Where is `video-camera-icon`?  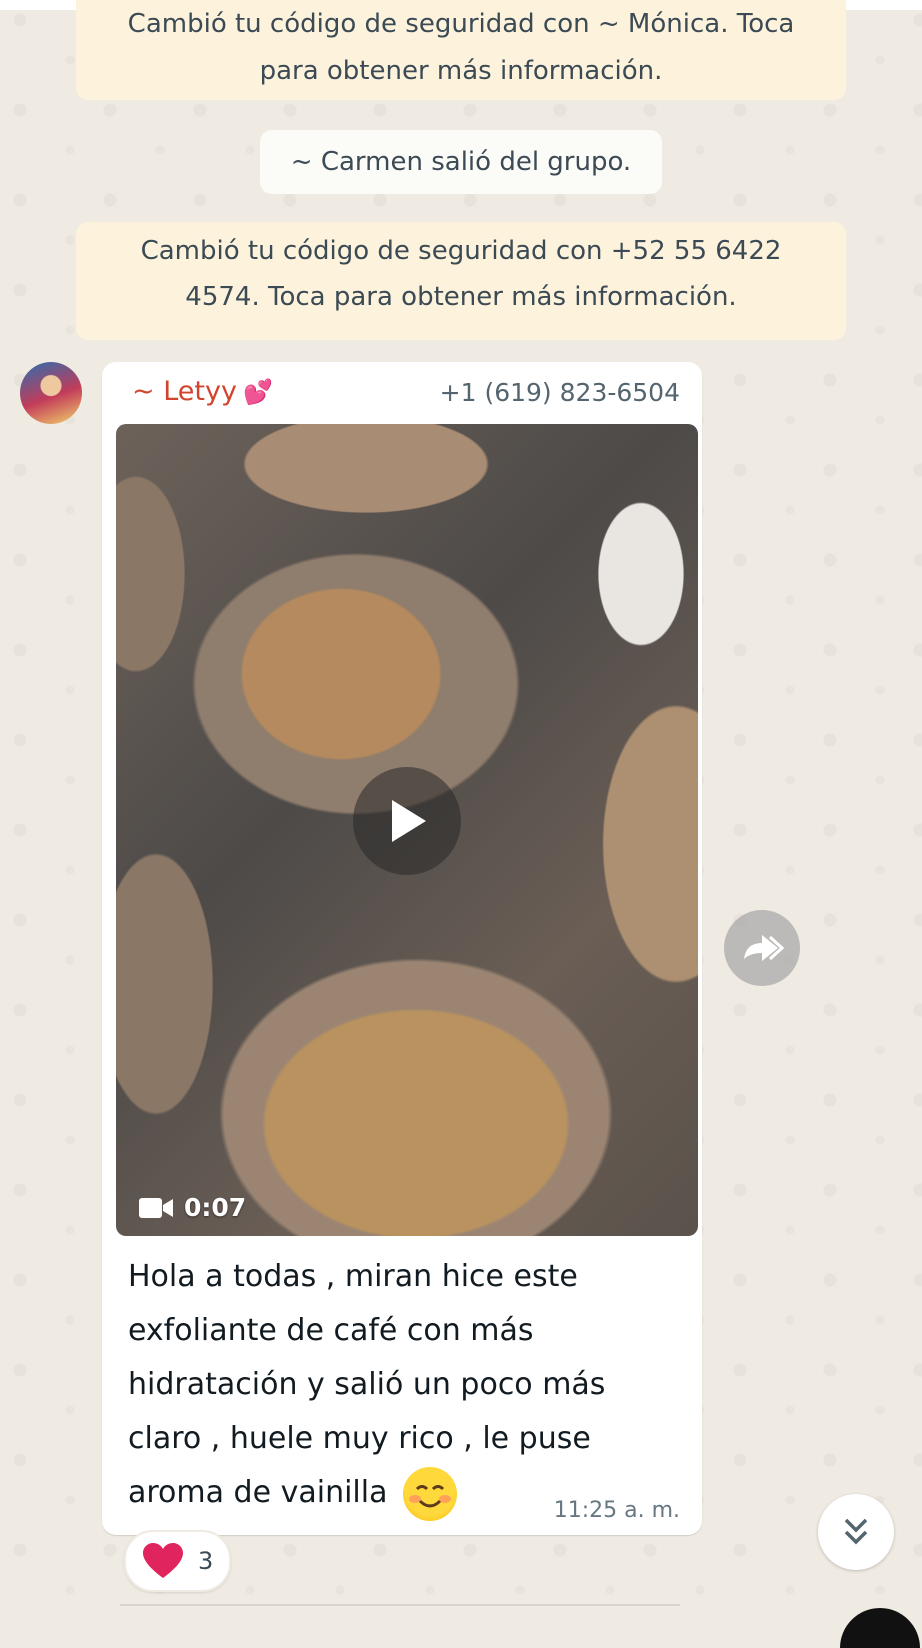 video-camera-icon is located at coordinates (156, 1207).